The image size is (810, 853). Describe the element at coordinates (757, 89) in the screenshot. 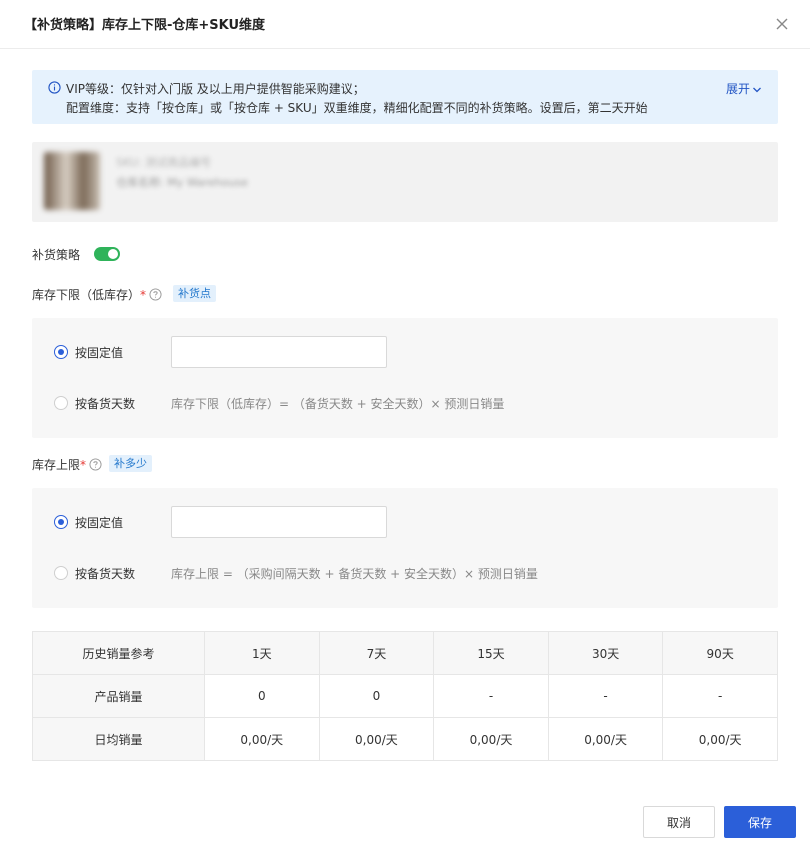

I see `chevron-down-icon` at that location.